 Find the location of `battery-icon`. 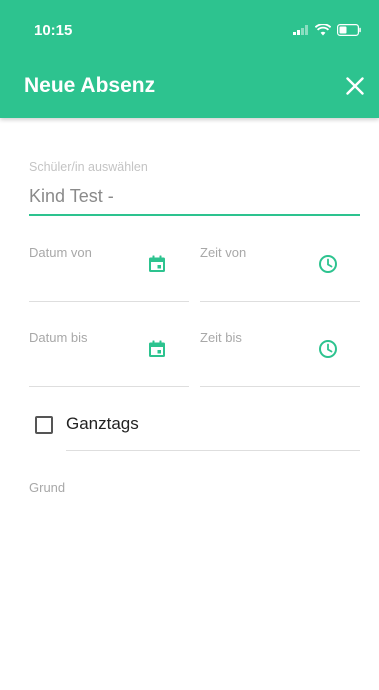

battery-icon is located at coordinates (349, 30).